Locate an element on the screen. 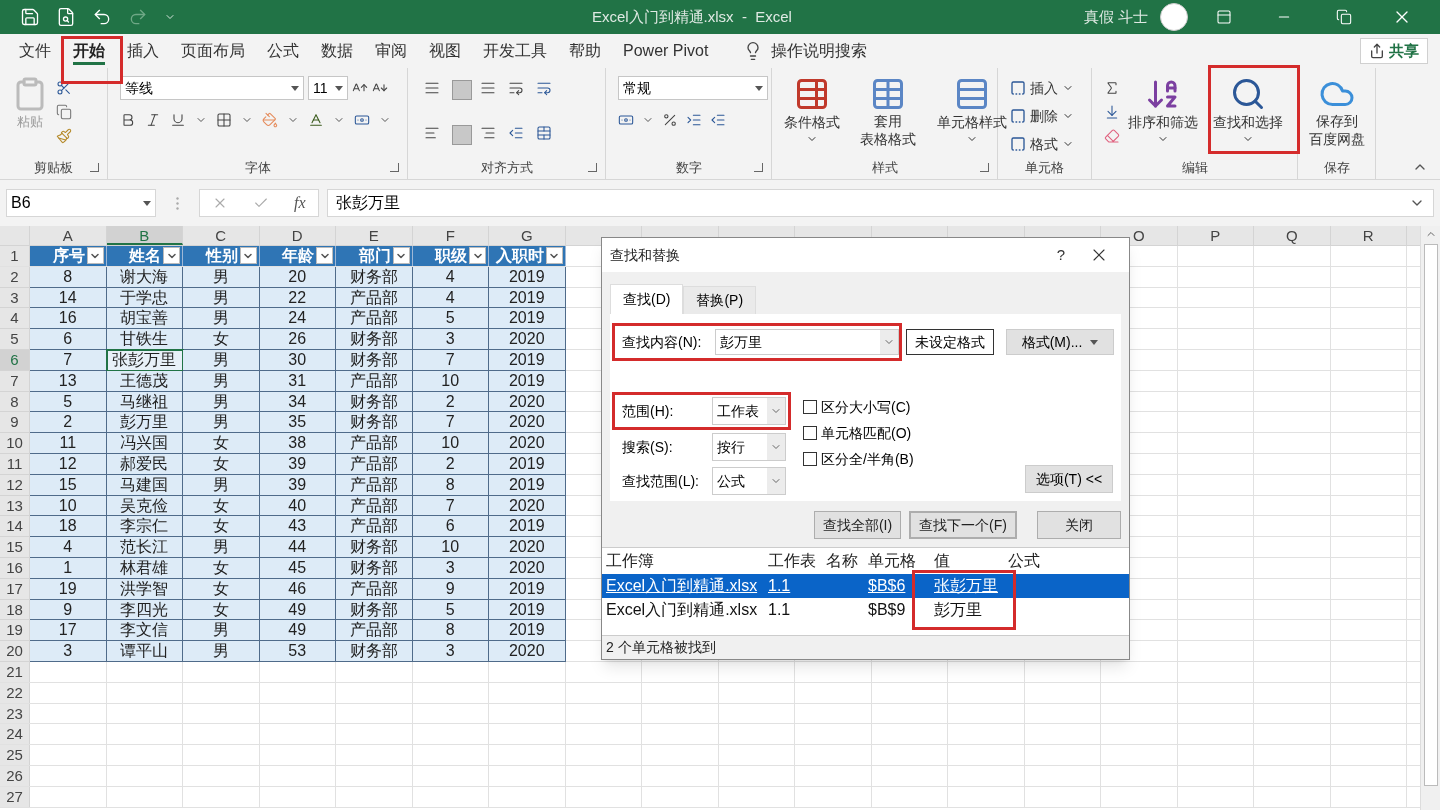 The image size is (1440, 810). results-column-header: 值 is located at coordinates (967, 561).